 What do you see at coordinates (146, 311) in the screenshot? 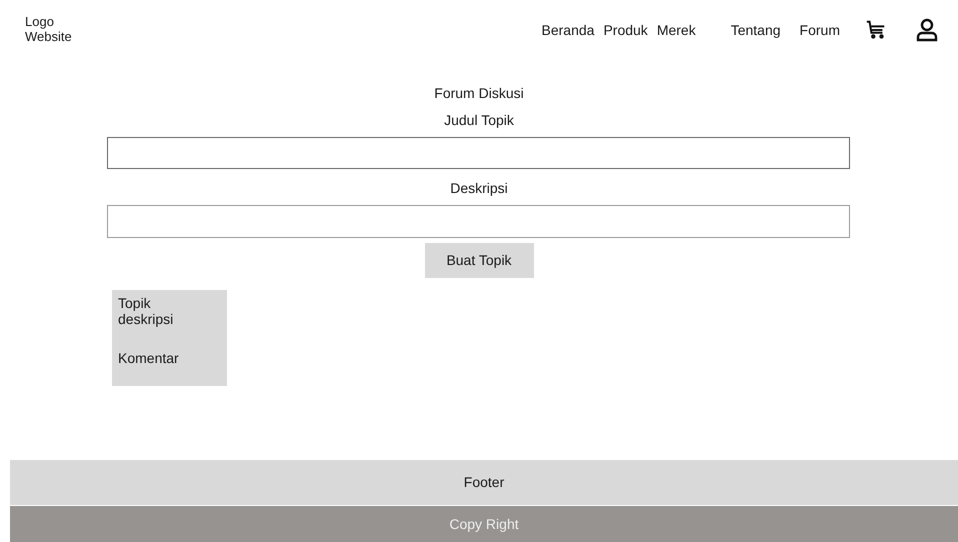
I see `topic-text: Topik deskripsi` at bounding box center [146, 311].